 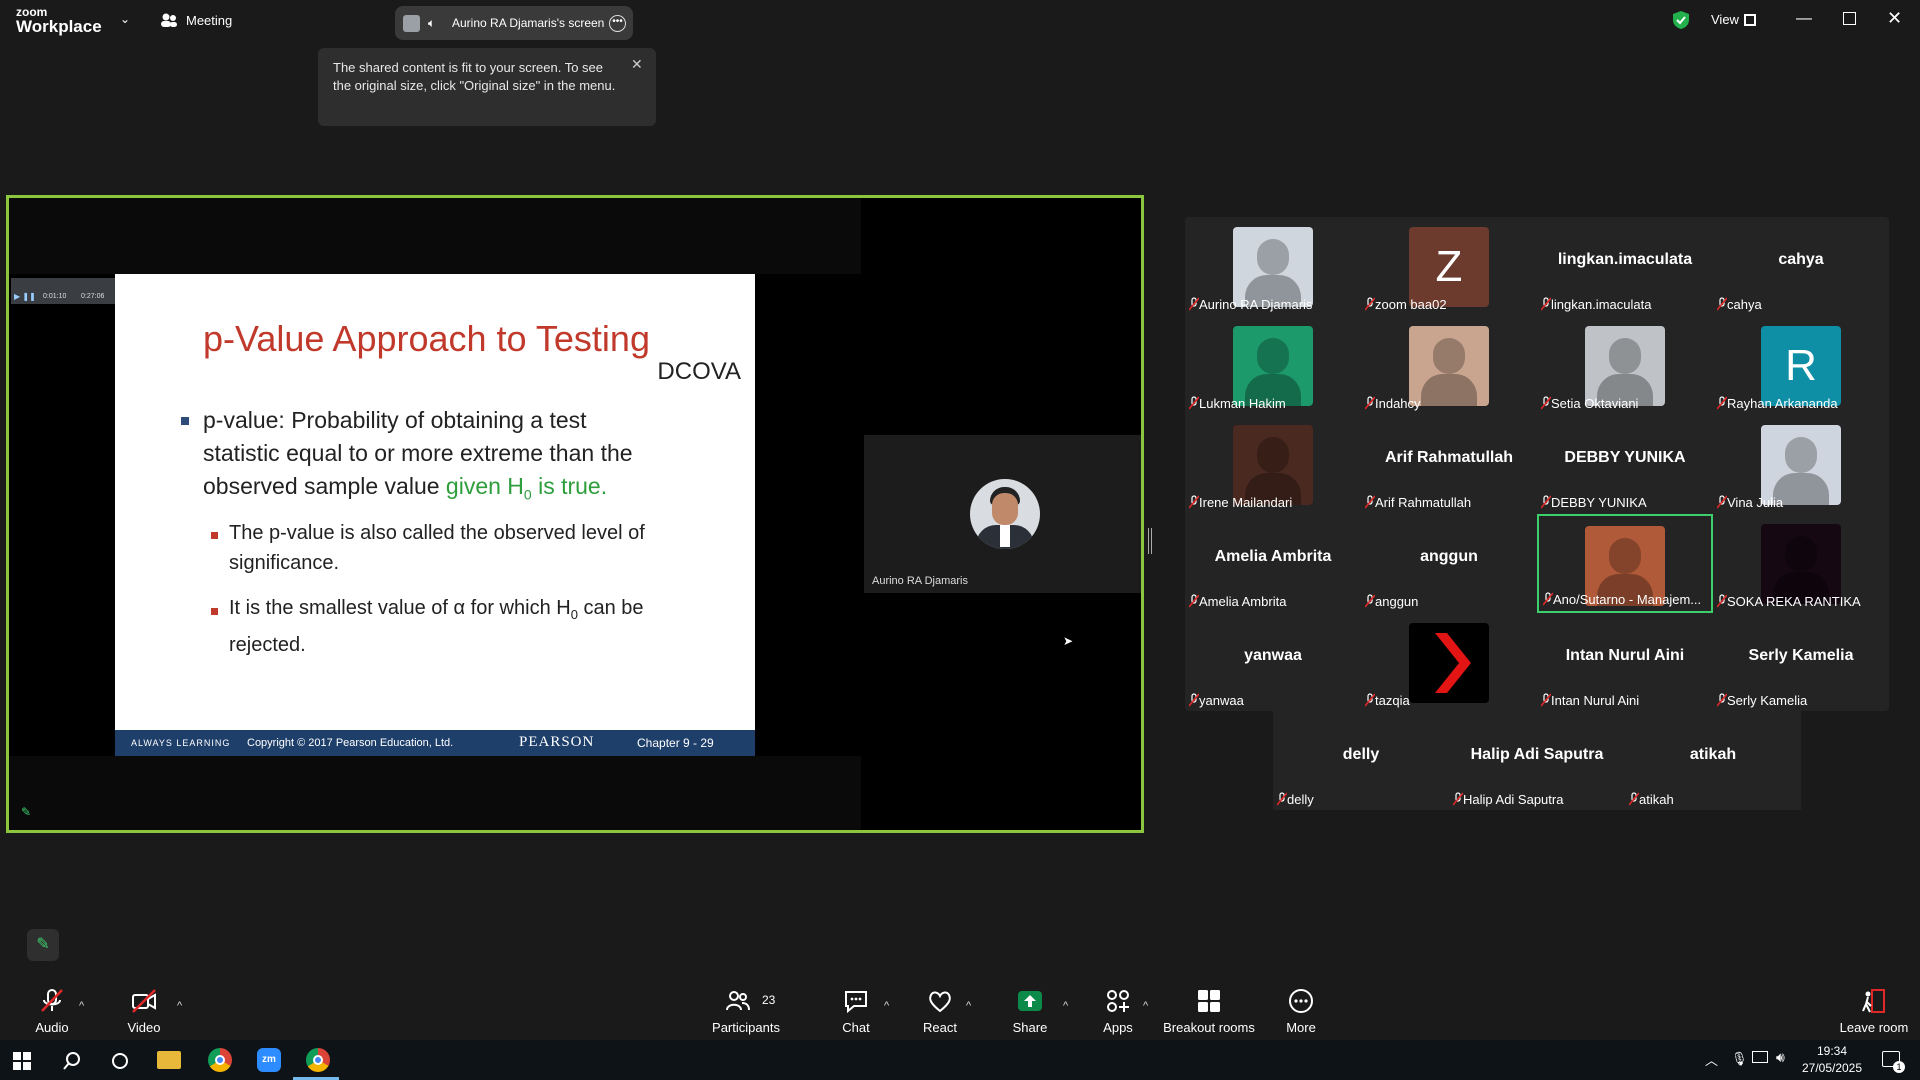 I want to click on security-shield-icon, so click(x=1681, y=22).